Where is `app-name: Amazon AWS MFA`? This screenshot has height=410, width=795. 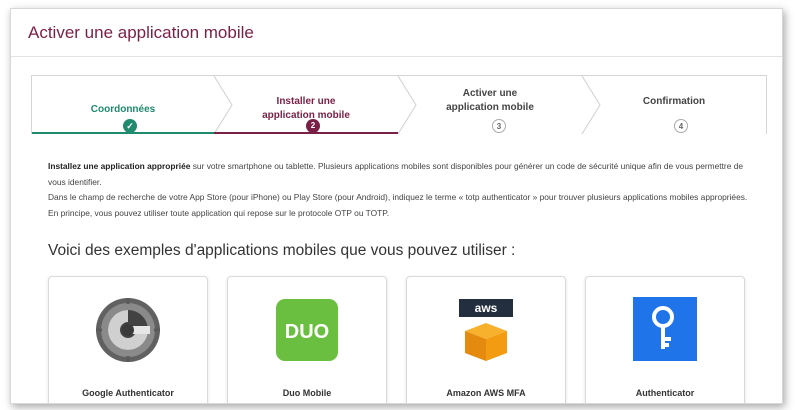 app-name: Amazon AWS MFA is located at coordinates (486, 393).